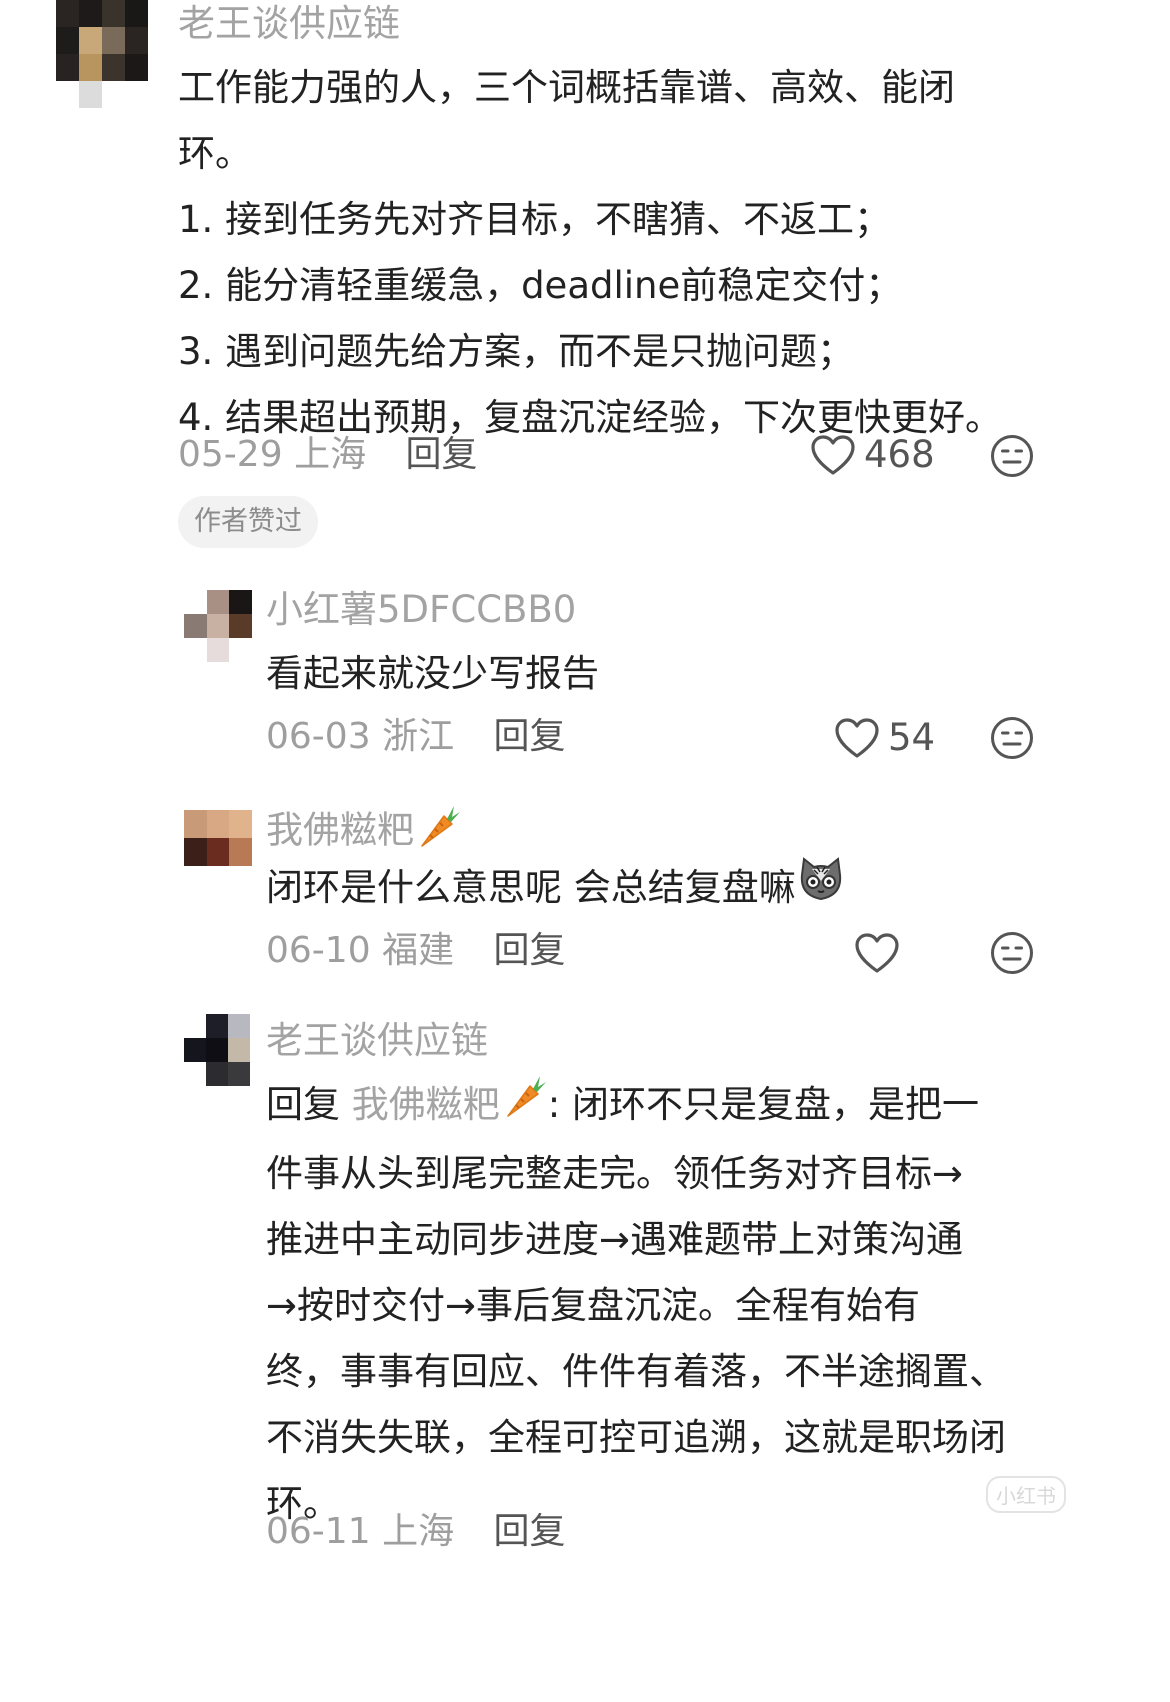  What do you see at coordinates (1026, 1494) in the screenshot?
I see `watermark-logo: 小红书` at bounding box center [1026, 1494].